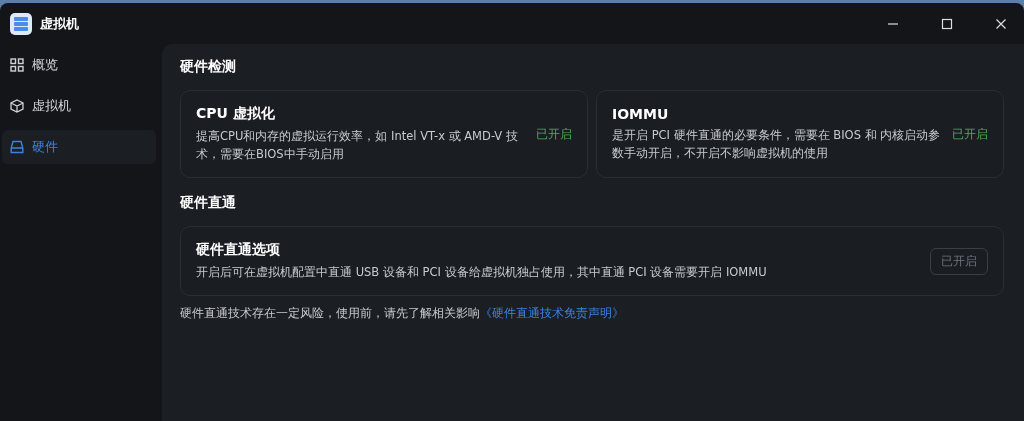  What do you see at coordinates (79, 147) in the screenshot?
I see `sidebar-item: 硬件` at bounding box center [79, 147].